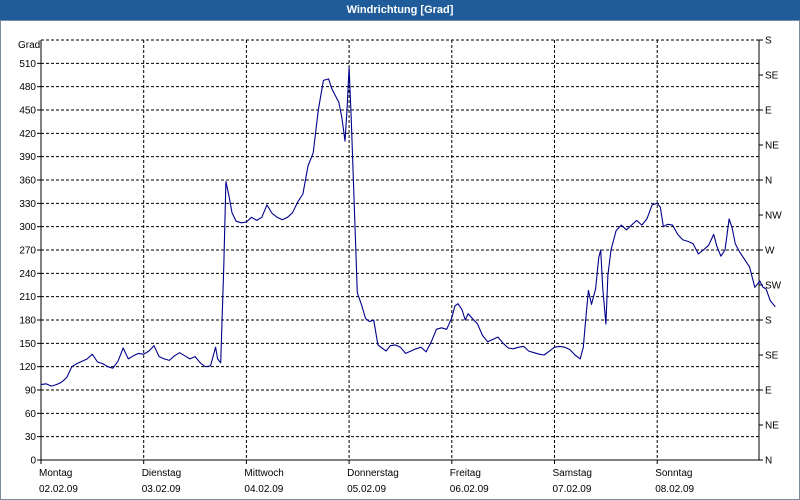 The image size is (800, 500). What do you see at coordinates (27, 134) in the screenshot?
I see `y-tick-label: 420` at bounding box center [27, 134].